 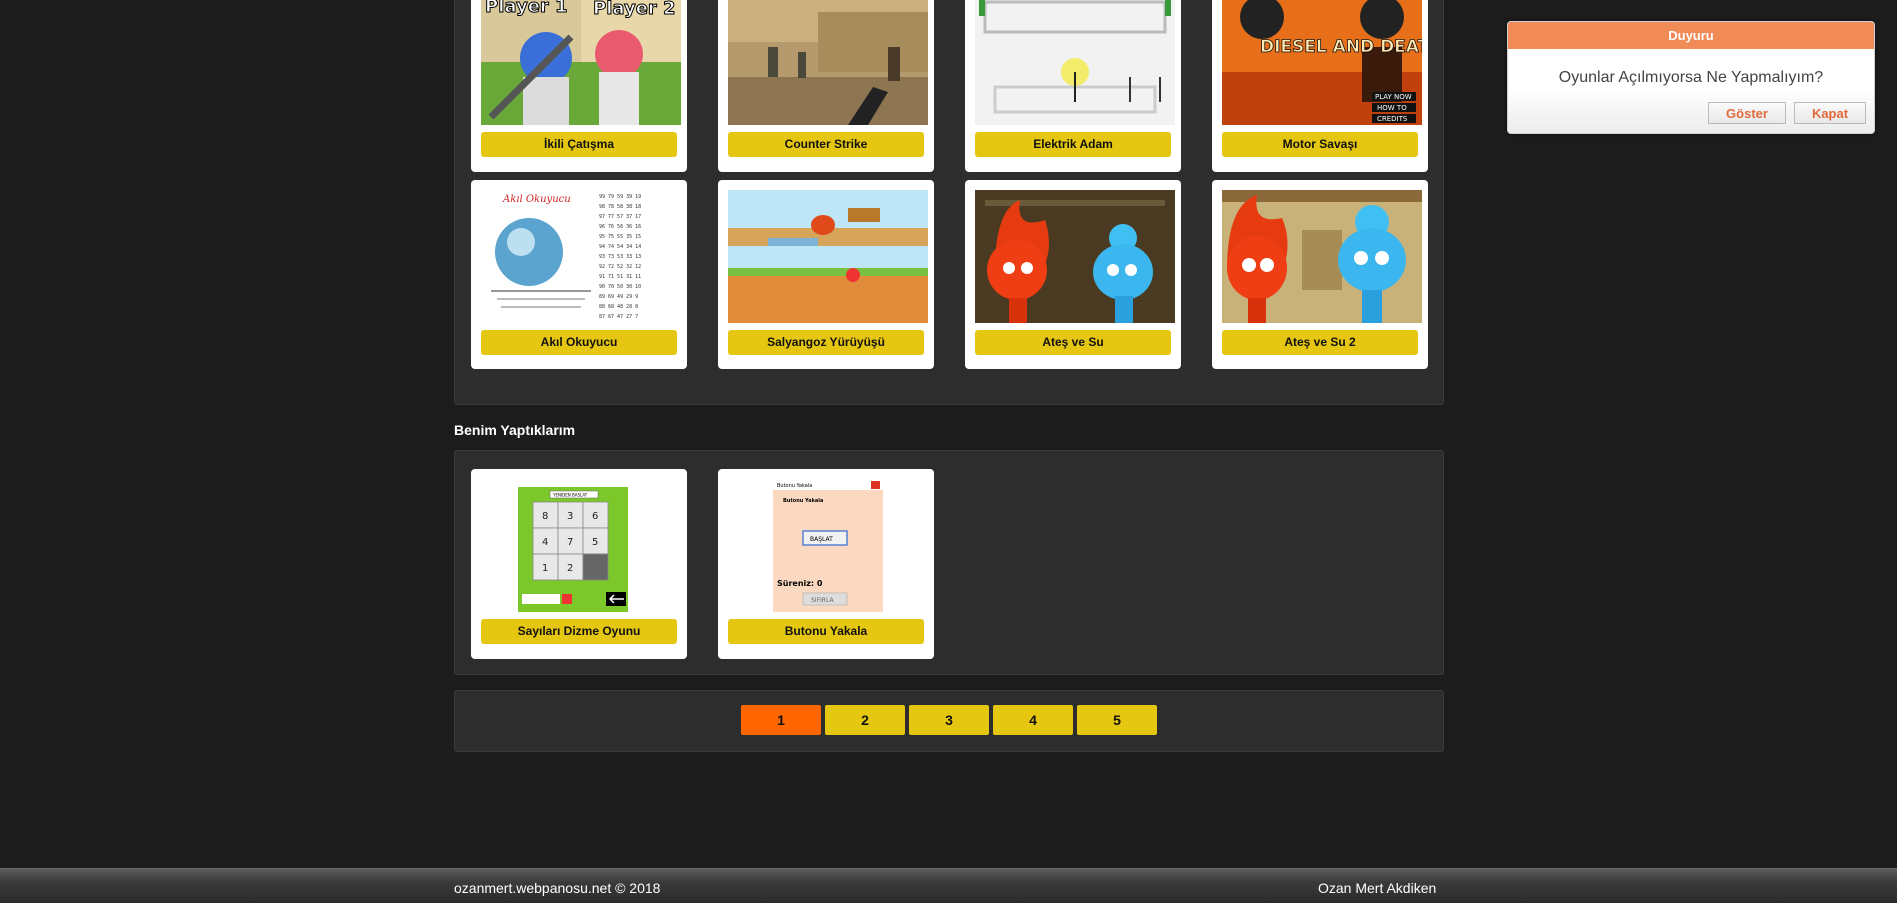 What do you see at coordinates (570, 568) in the screenshot?
I see `puzzle-tile: 2` at bounding box center [570, 568].